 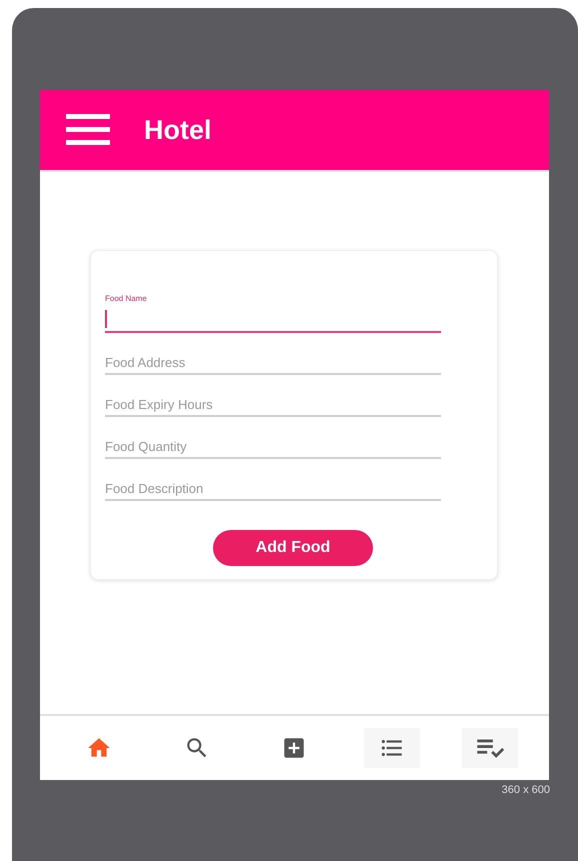 What do you see at coordinates (178, 130) in the screenshot?
I see `app-title: Hotel` at bounding box center [178, 130].